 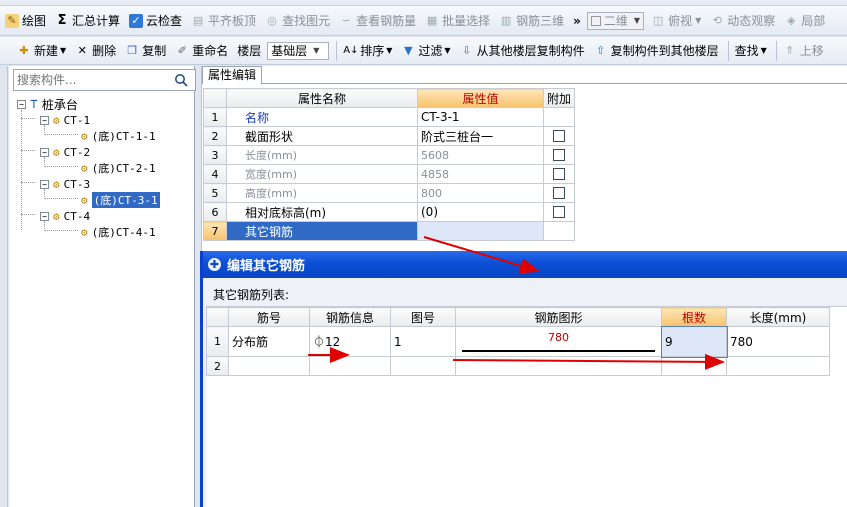 I want to click on rename-button: ✐ 重命名, so click(x=201, y=51).